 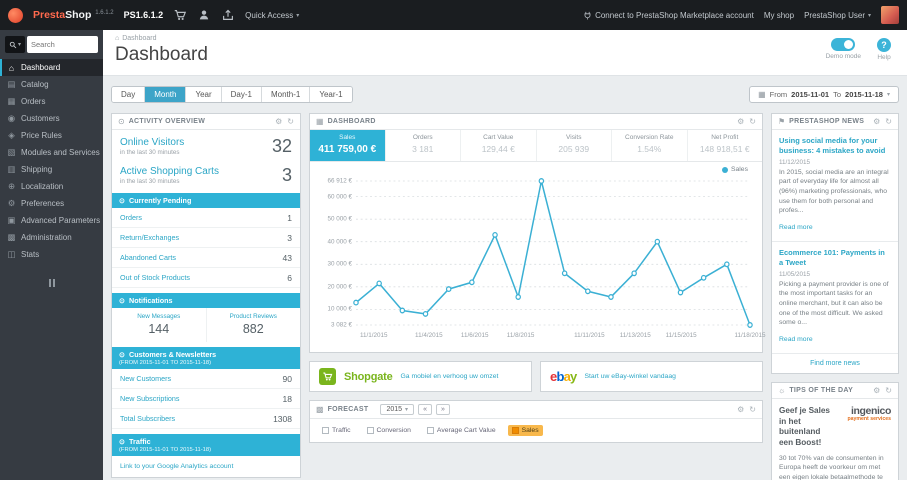 What do you see at coordinates (51, 220) in the screenshot?
I see `sidebar-item-advanced-parameters: ▣ Advanced Parameters` at bounding box center [51, 220].